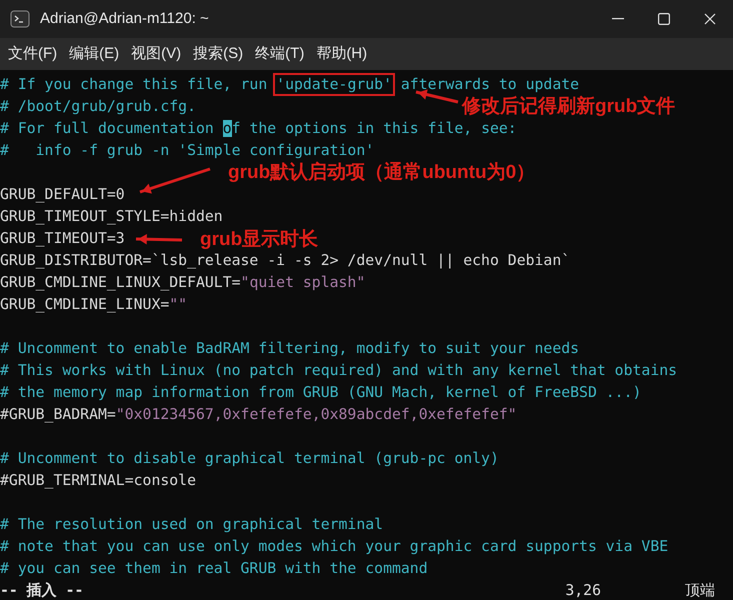 Image resolution: width=733 pixels, height=600 pixels. I want to click on text-cursor: o, so click(227, 128).